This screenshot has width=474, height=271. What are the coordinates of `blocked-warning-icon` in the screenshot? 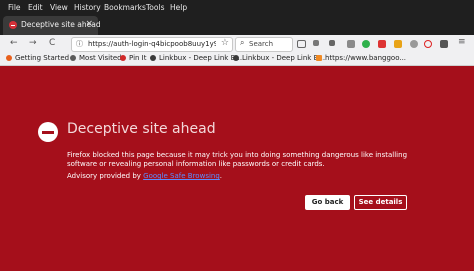 It's located at (48, 132).